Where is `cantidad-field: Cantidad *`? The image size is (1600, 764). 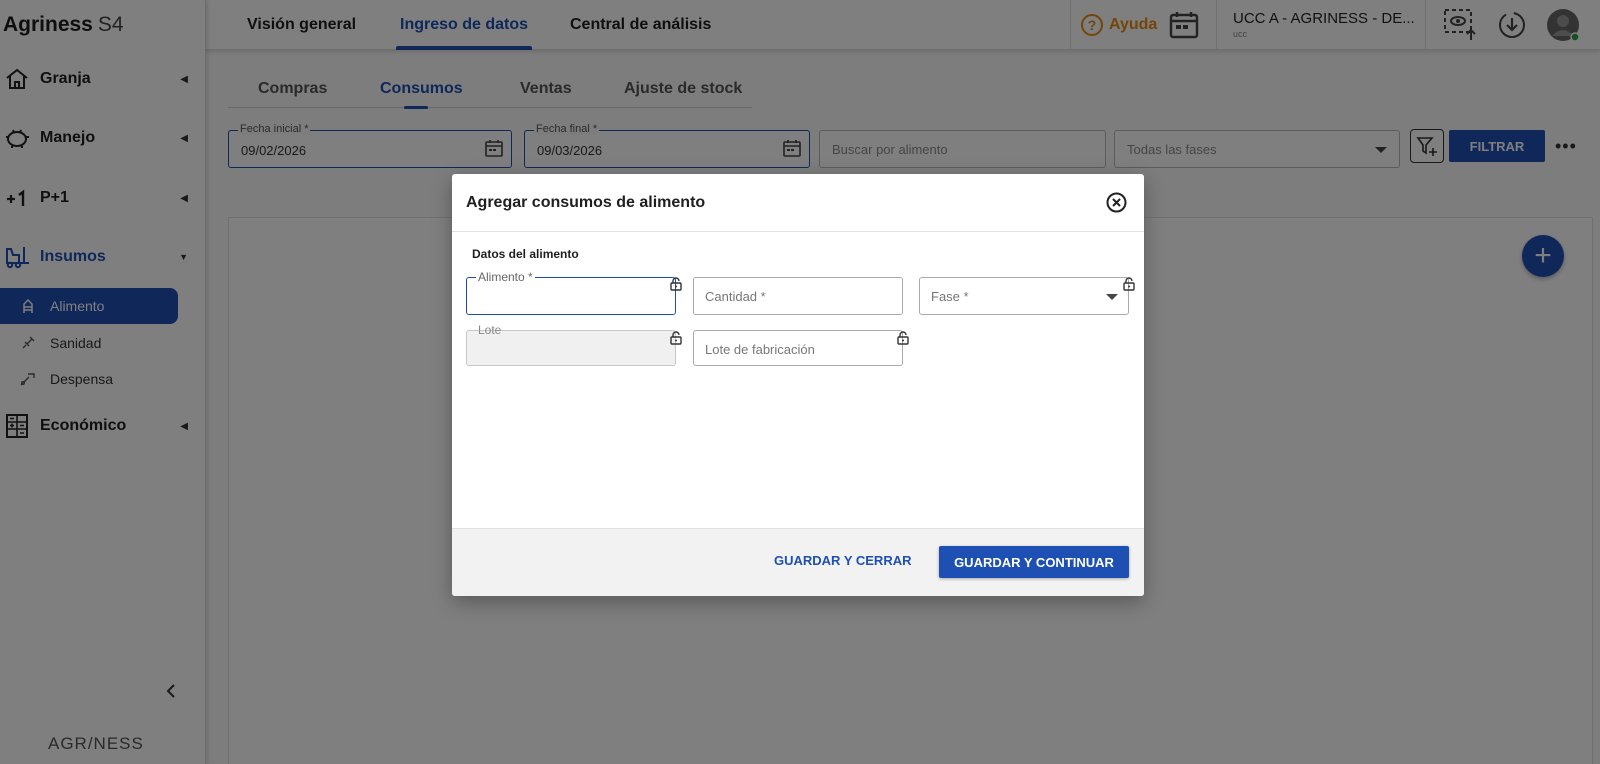
cantidad-field: Cantidad * is located at coordinates (798, 296).